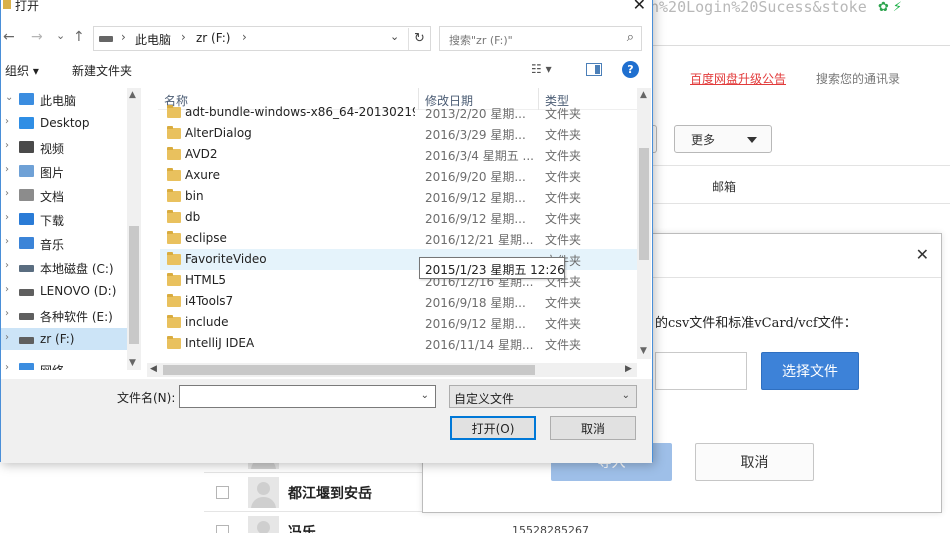  I want to click on forward-arrow-icon: →, so click(37, 37).